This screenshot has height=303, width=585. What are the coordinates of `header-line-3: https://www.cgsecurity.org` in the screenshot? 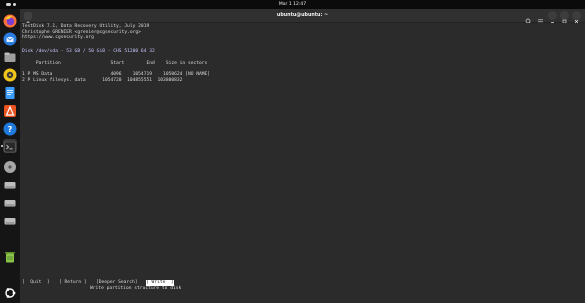 It's located at (58, 37).